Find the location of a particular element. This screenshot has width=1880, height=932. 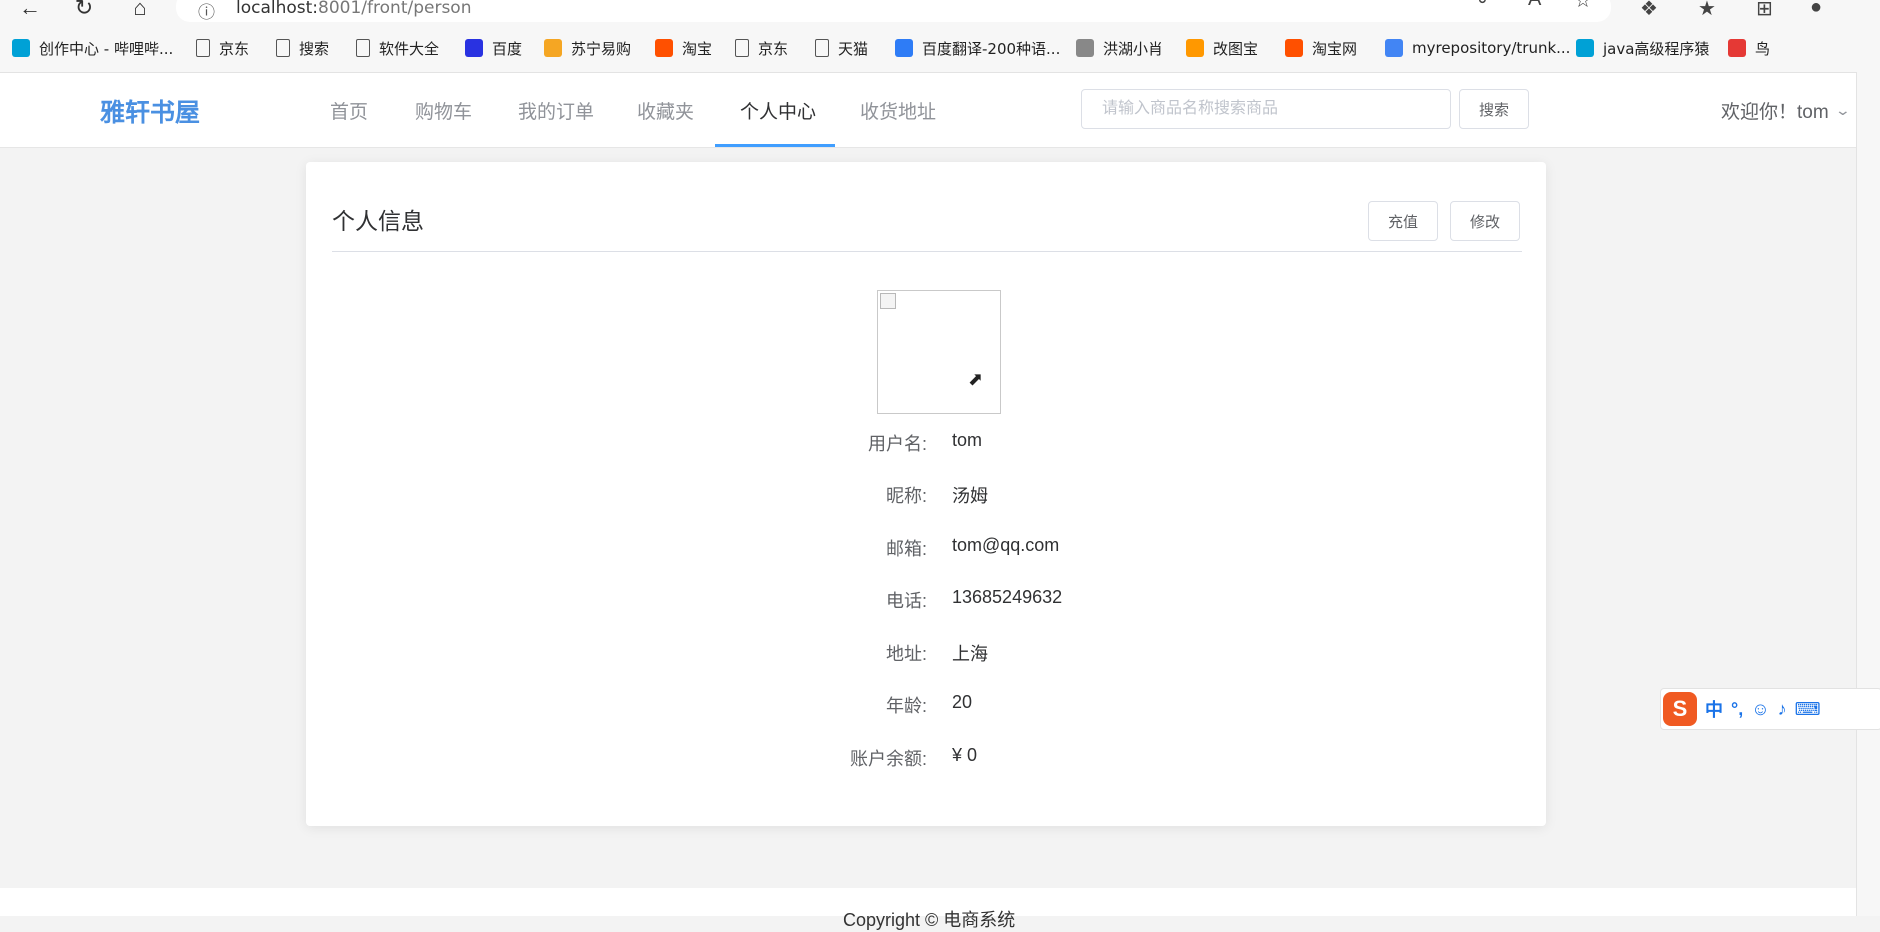

bookmark-item: 改图宝 is located at coordinates (1222, 48).